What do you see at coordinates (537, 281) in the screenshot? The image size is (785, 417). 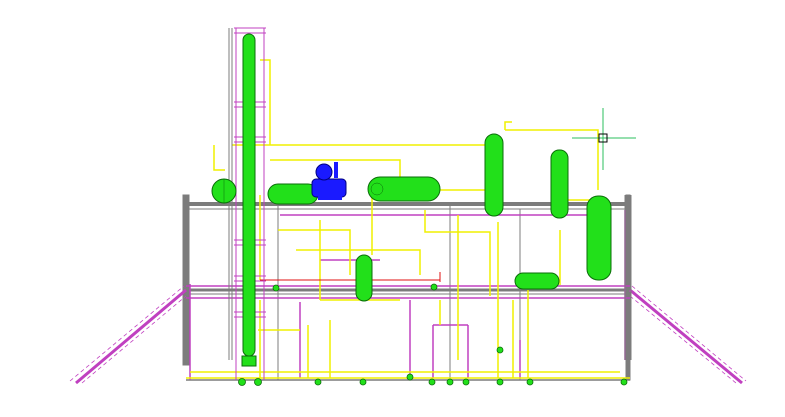 I see `horizontal-drum-lower-right` at bounding box center [537, 281].